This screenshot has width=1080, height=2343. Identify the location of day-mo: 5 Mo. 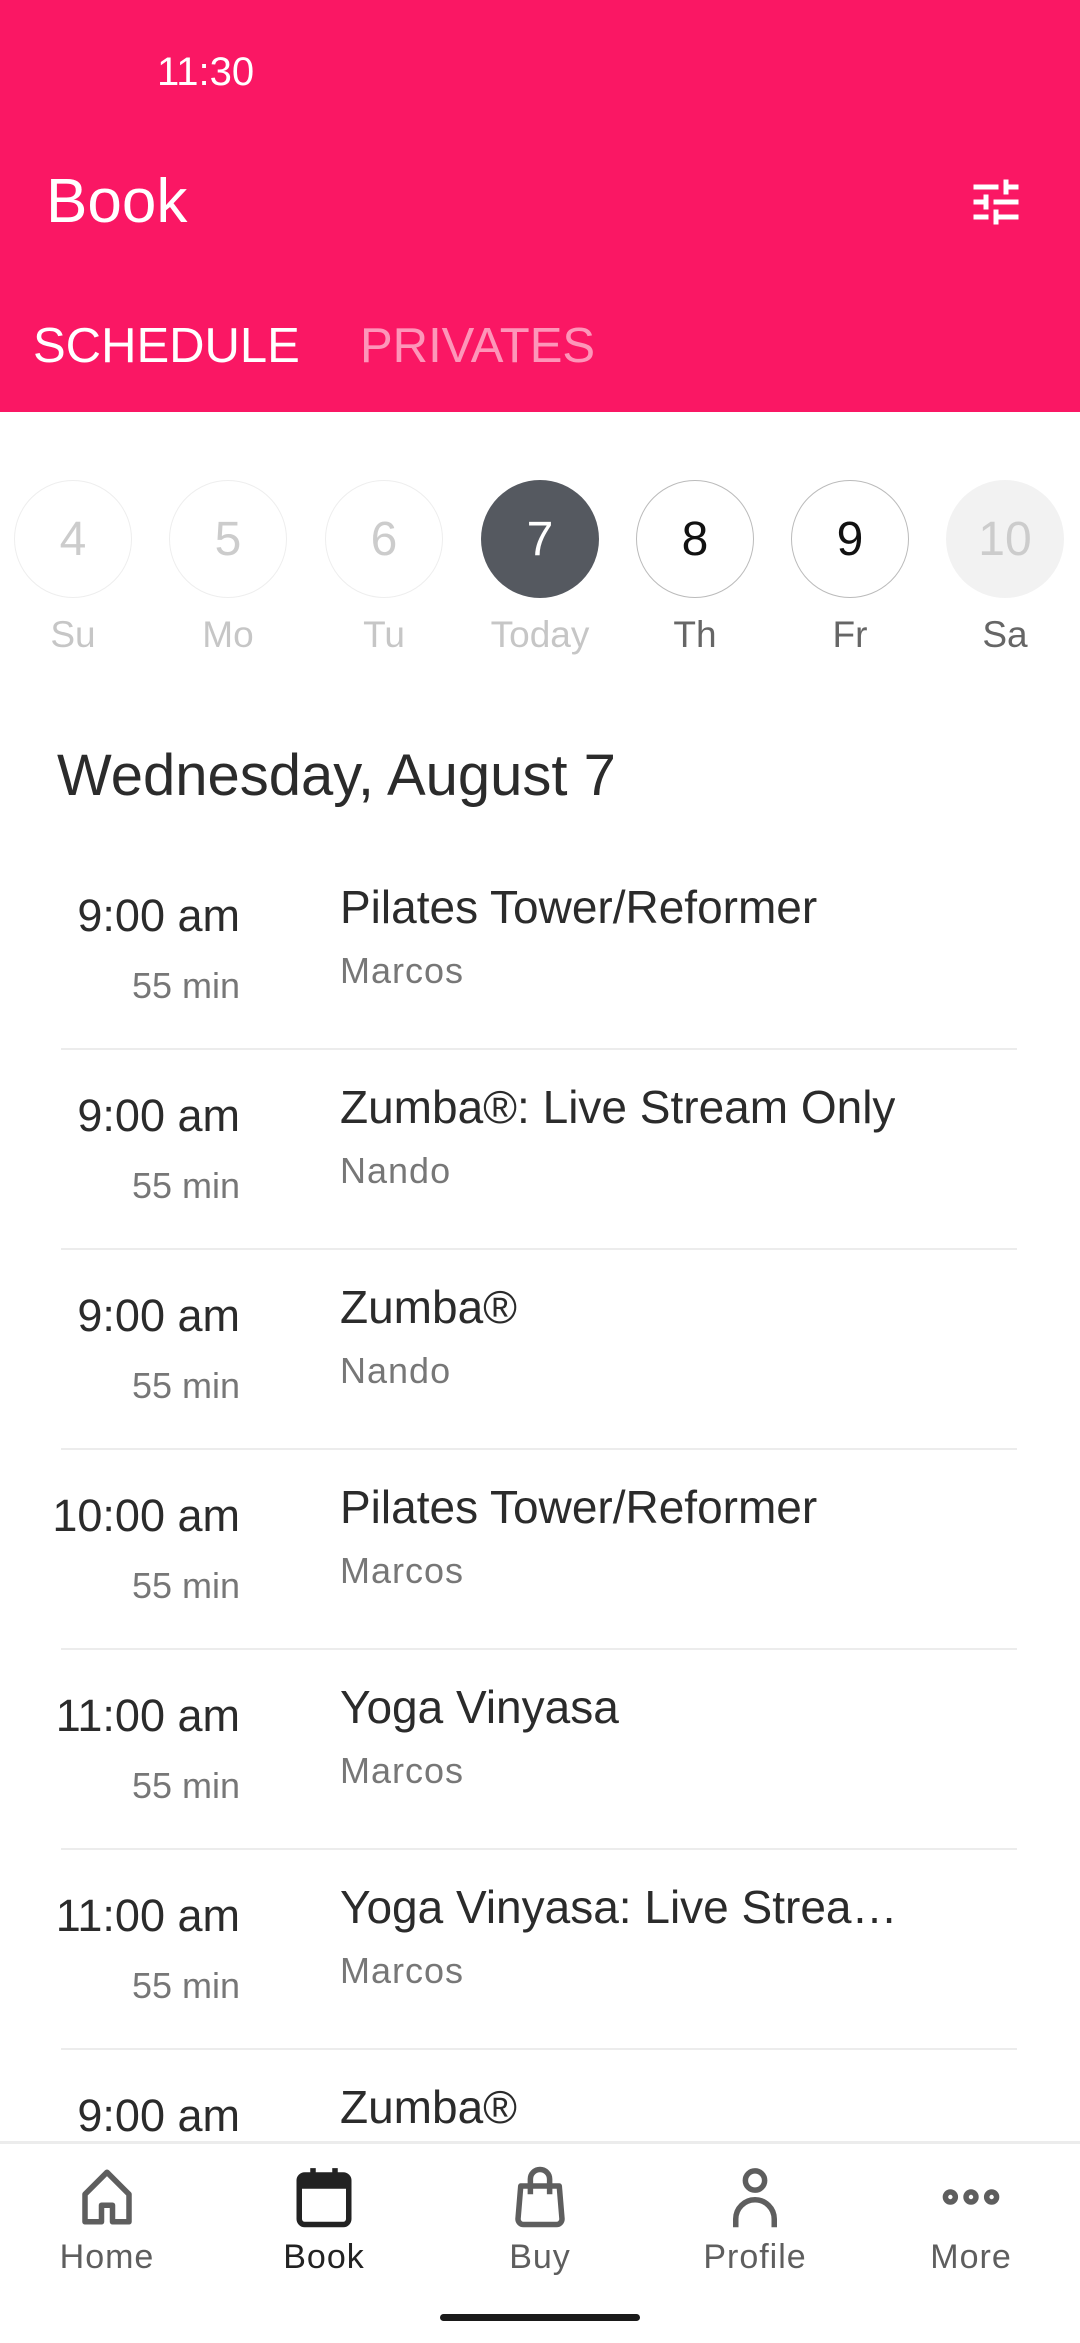
(228, 568).